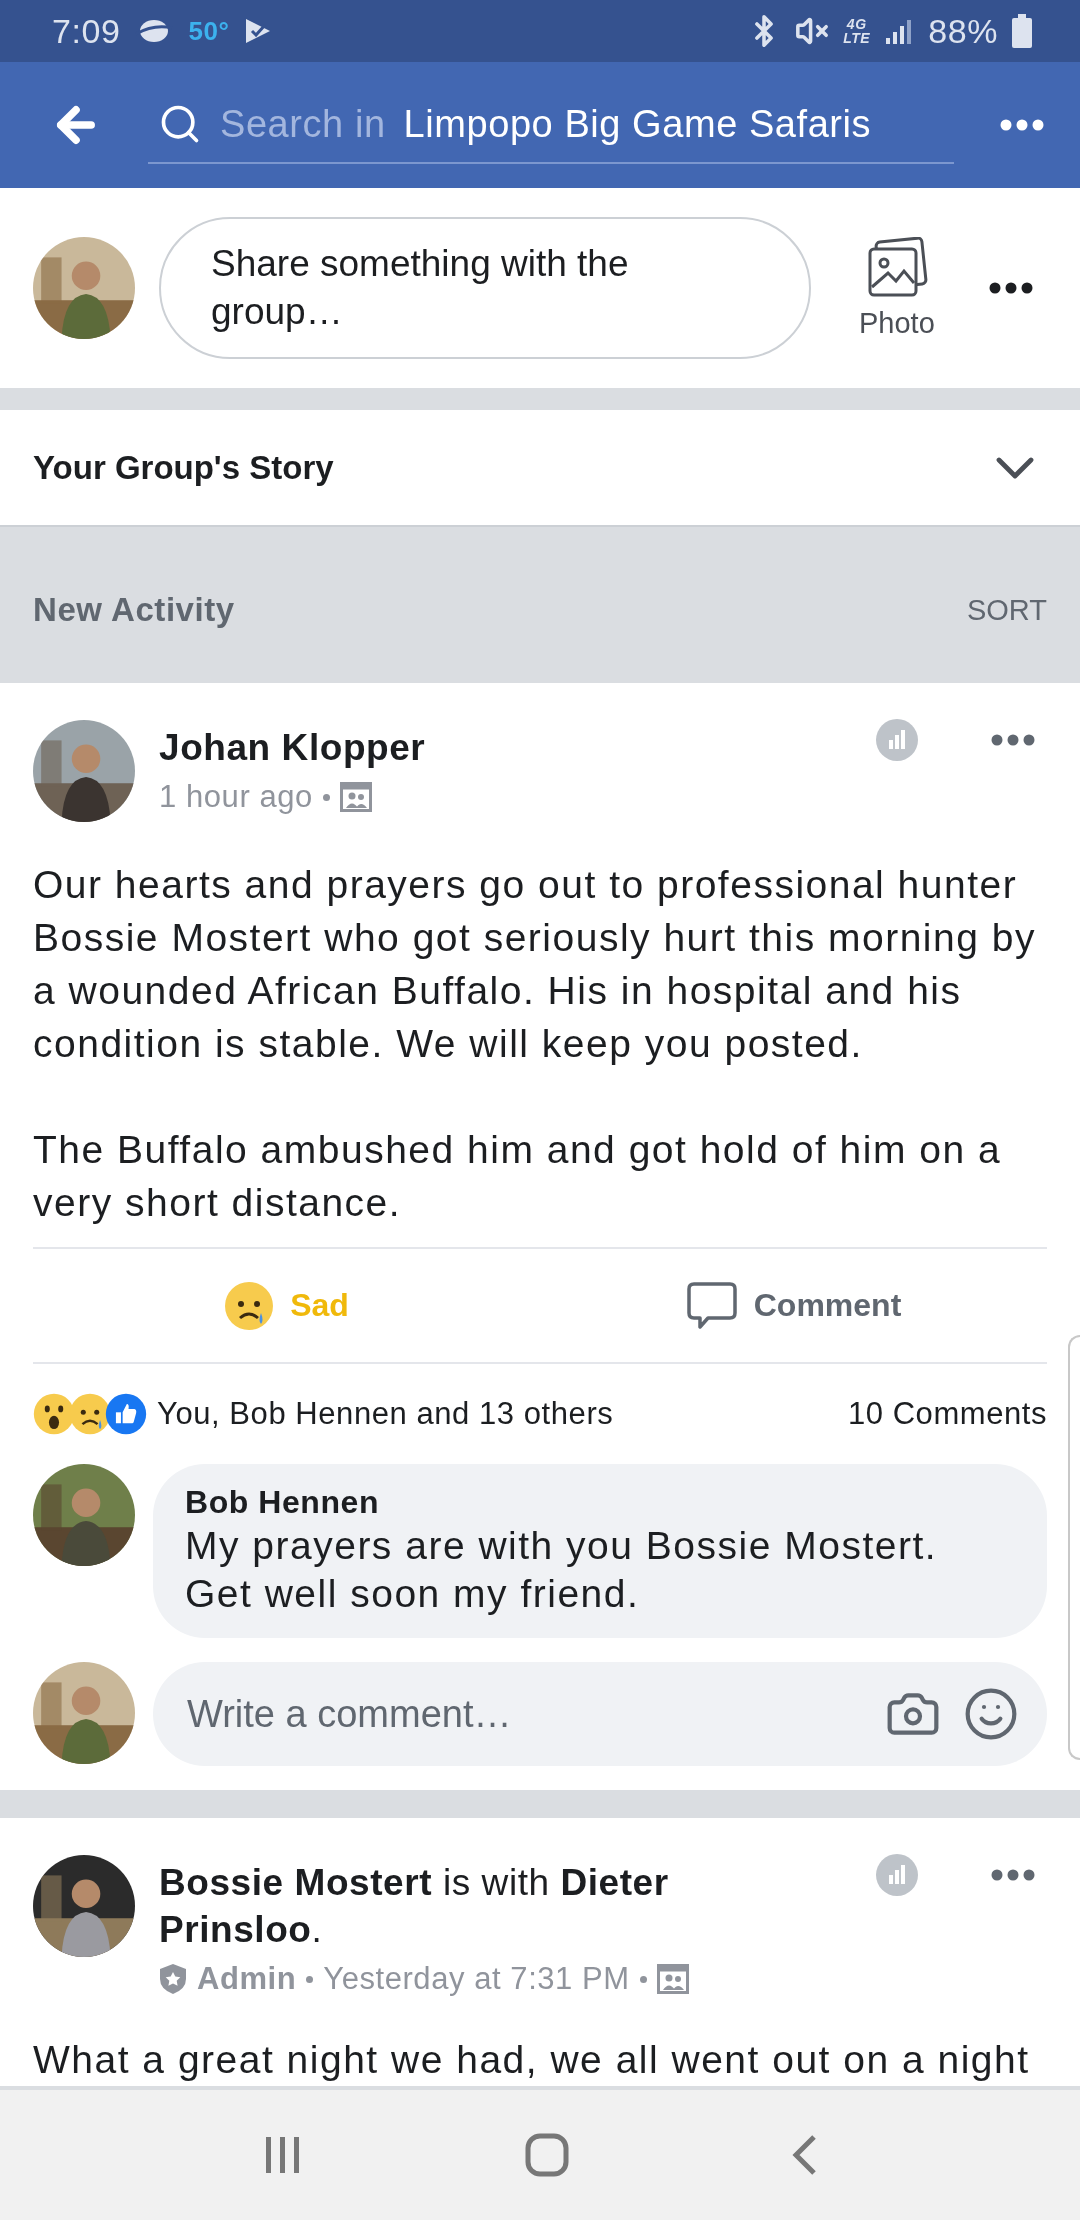  What do you see at coordinates (293, 748) in the screenshot?
I see `post-title: Johan Klopper` at bounding box center [293, 748].